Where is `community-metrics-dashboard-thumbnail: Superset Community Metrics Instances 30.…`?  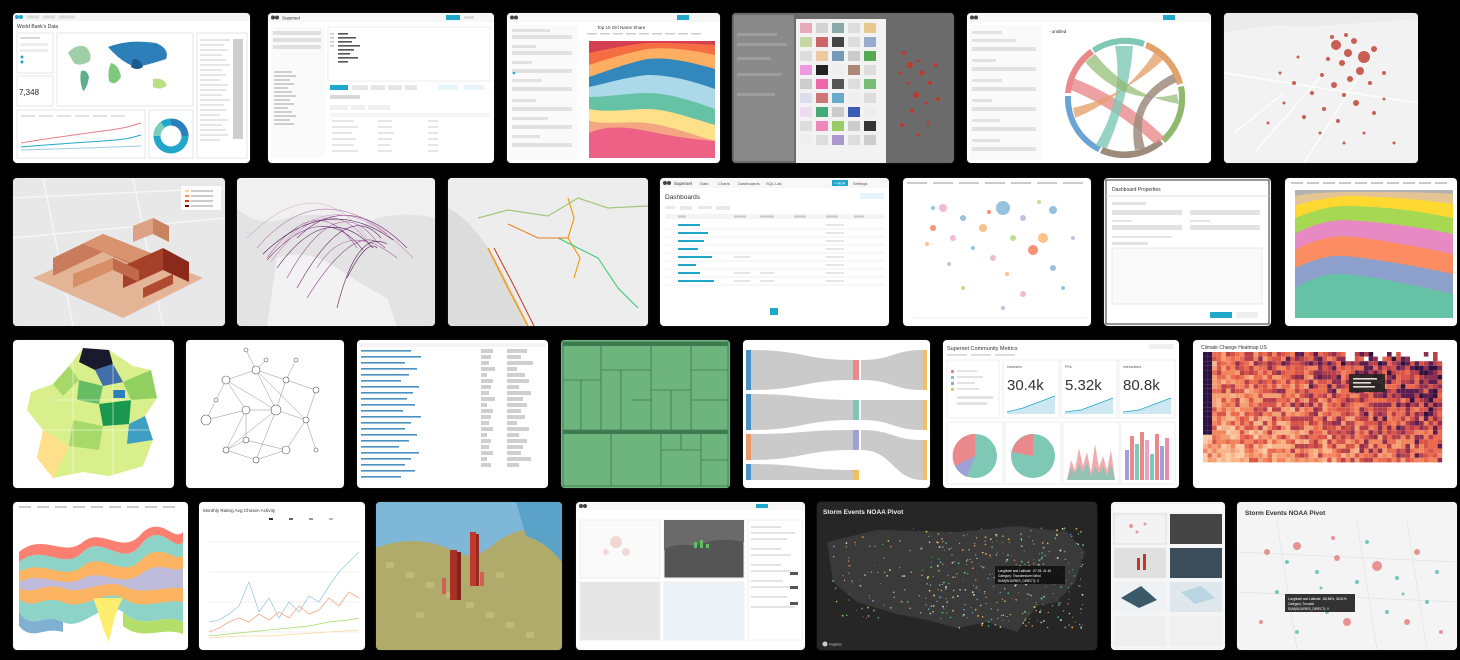 community-metrics-dashboard-thumbnail: Superset Community Metrics Instances 30.… is located at coordinates (1061, 414).